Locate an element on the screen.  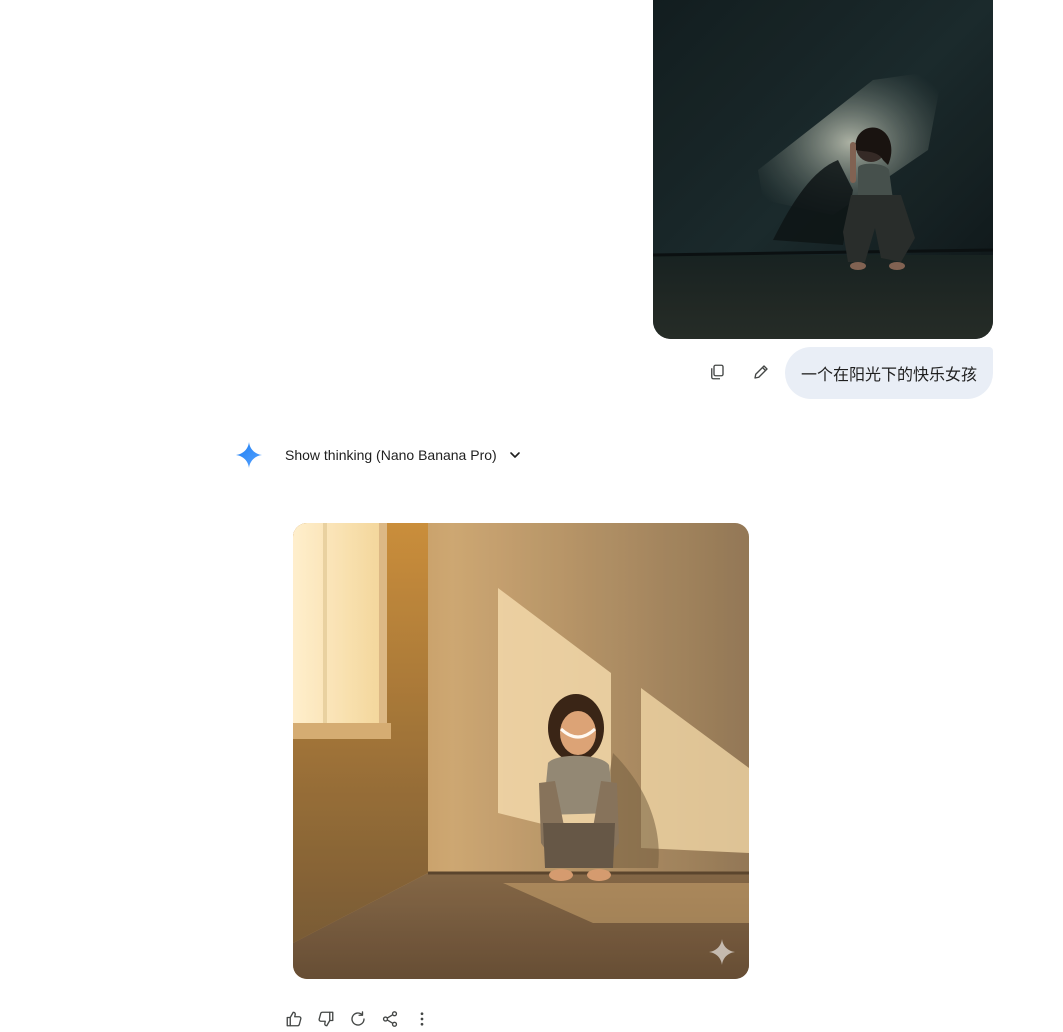
edit-icon is located at coordinates (761, 372).